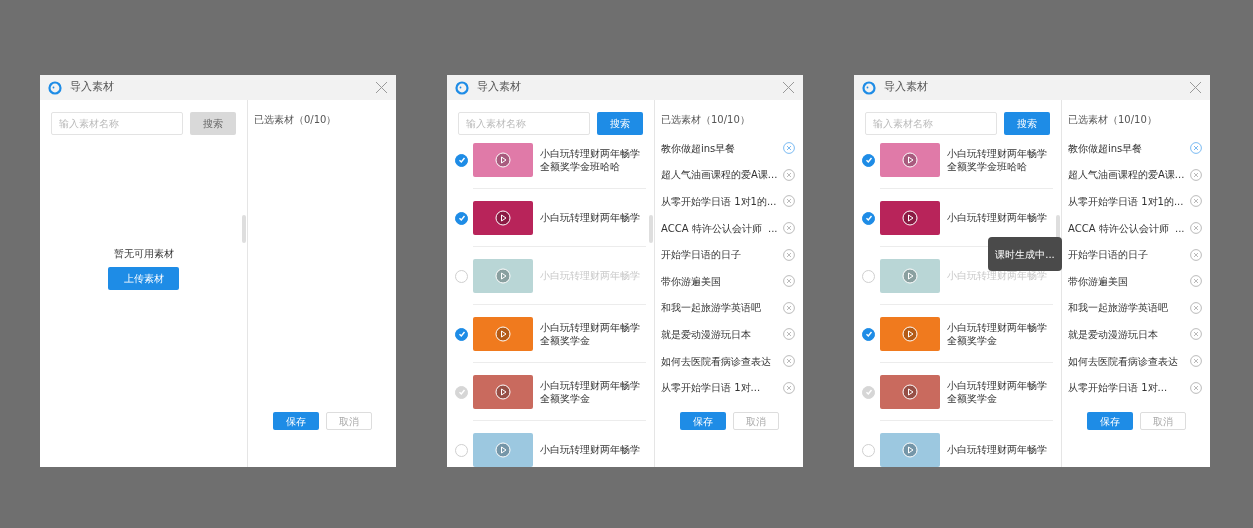 The image size is (1253, 528). Describe the element at coordinates (699, 148) in the screenshot. I see `selected-material-title: 教你做超ins早餐` at that location.